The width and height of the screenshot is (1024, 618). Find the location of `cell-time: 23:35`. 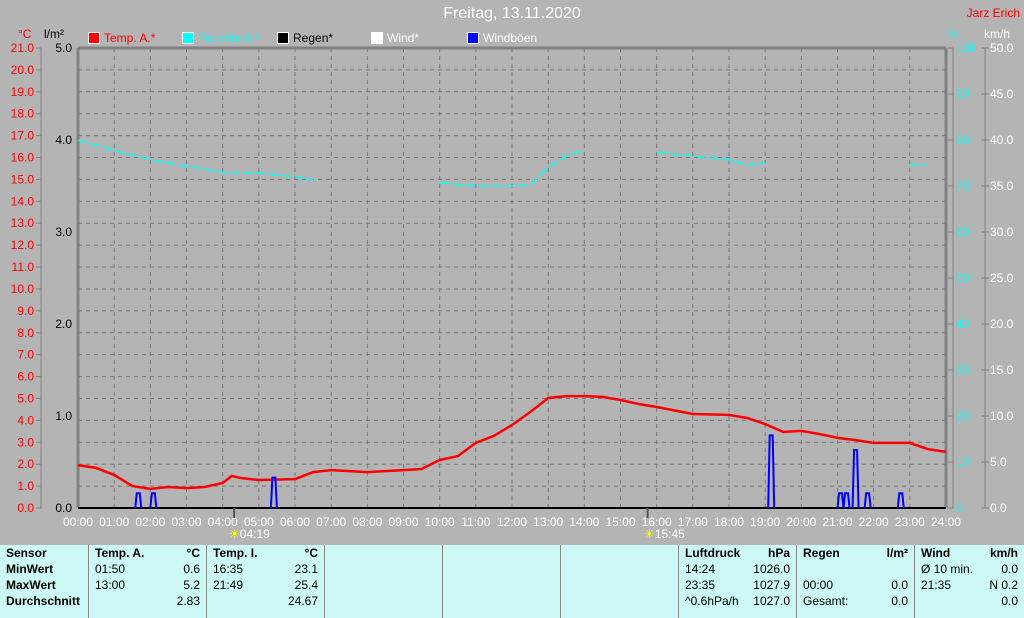

cell-time: 23:35 is located at coordinates (700, 585).